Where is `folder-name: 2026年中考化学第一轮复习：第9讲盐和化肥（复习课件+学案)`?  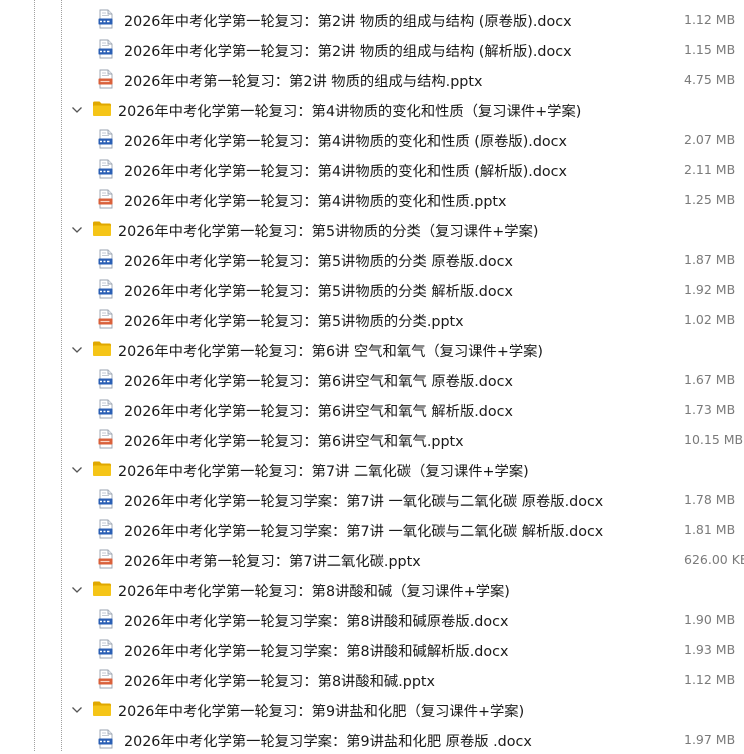
folder-name: 2026年中考化学第一轮复习：第9讲盐和化肥（复习课件+学案) is located at coordinates (321, 712).